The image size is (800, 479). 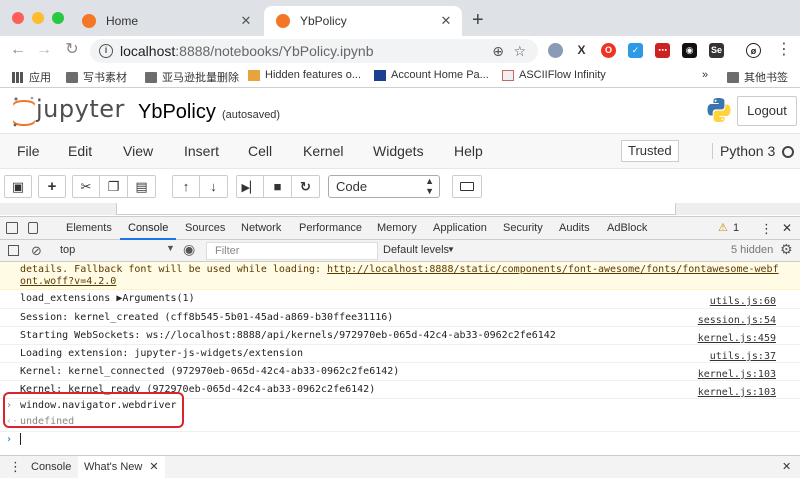 I want to click on hidden-messages-count: 5 hidden, so click(x=752, y=250).